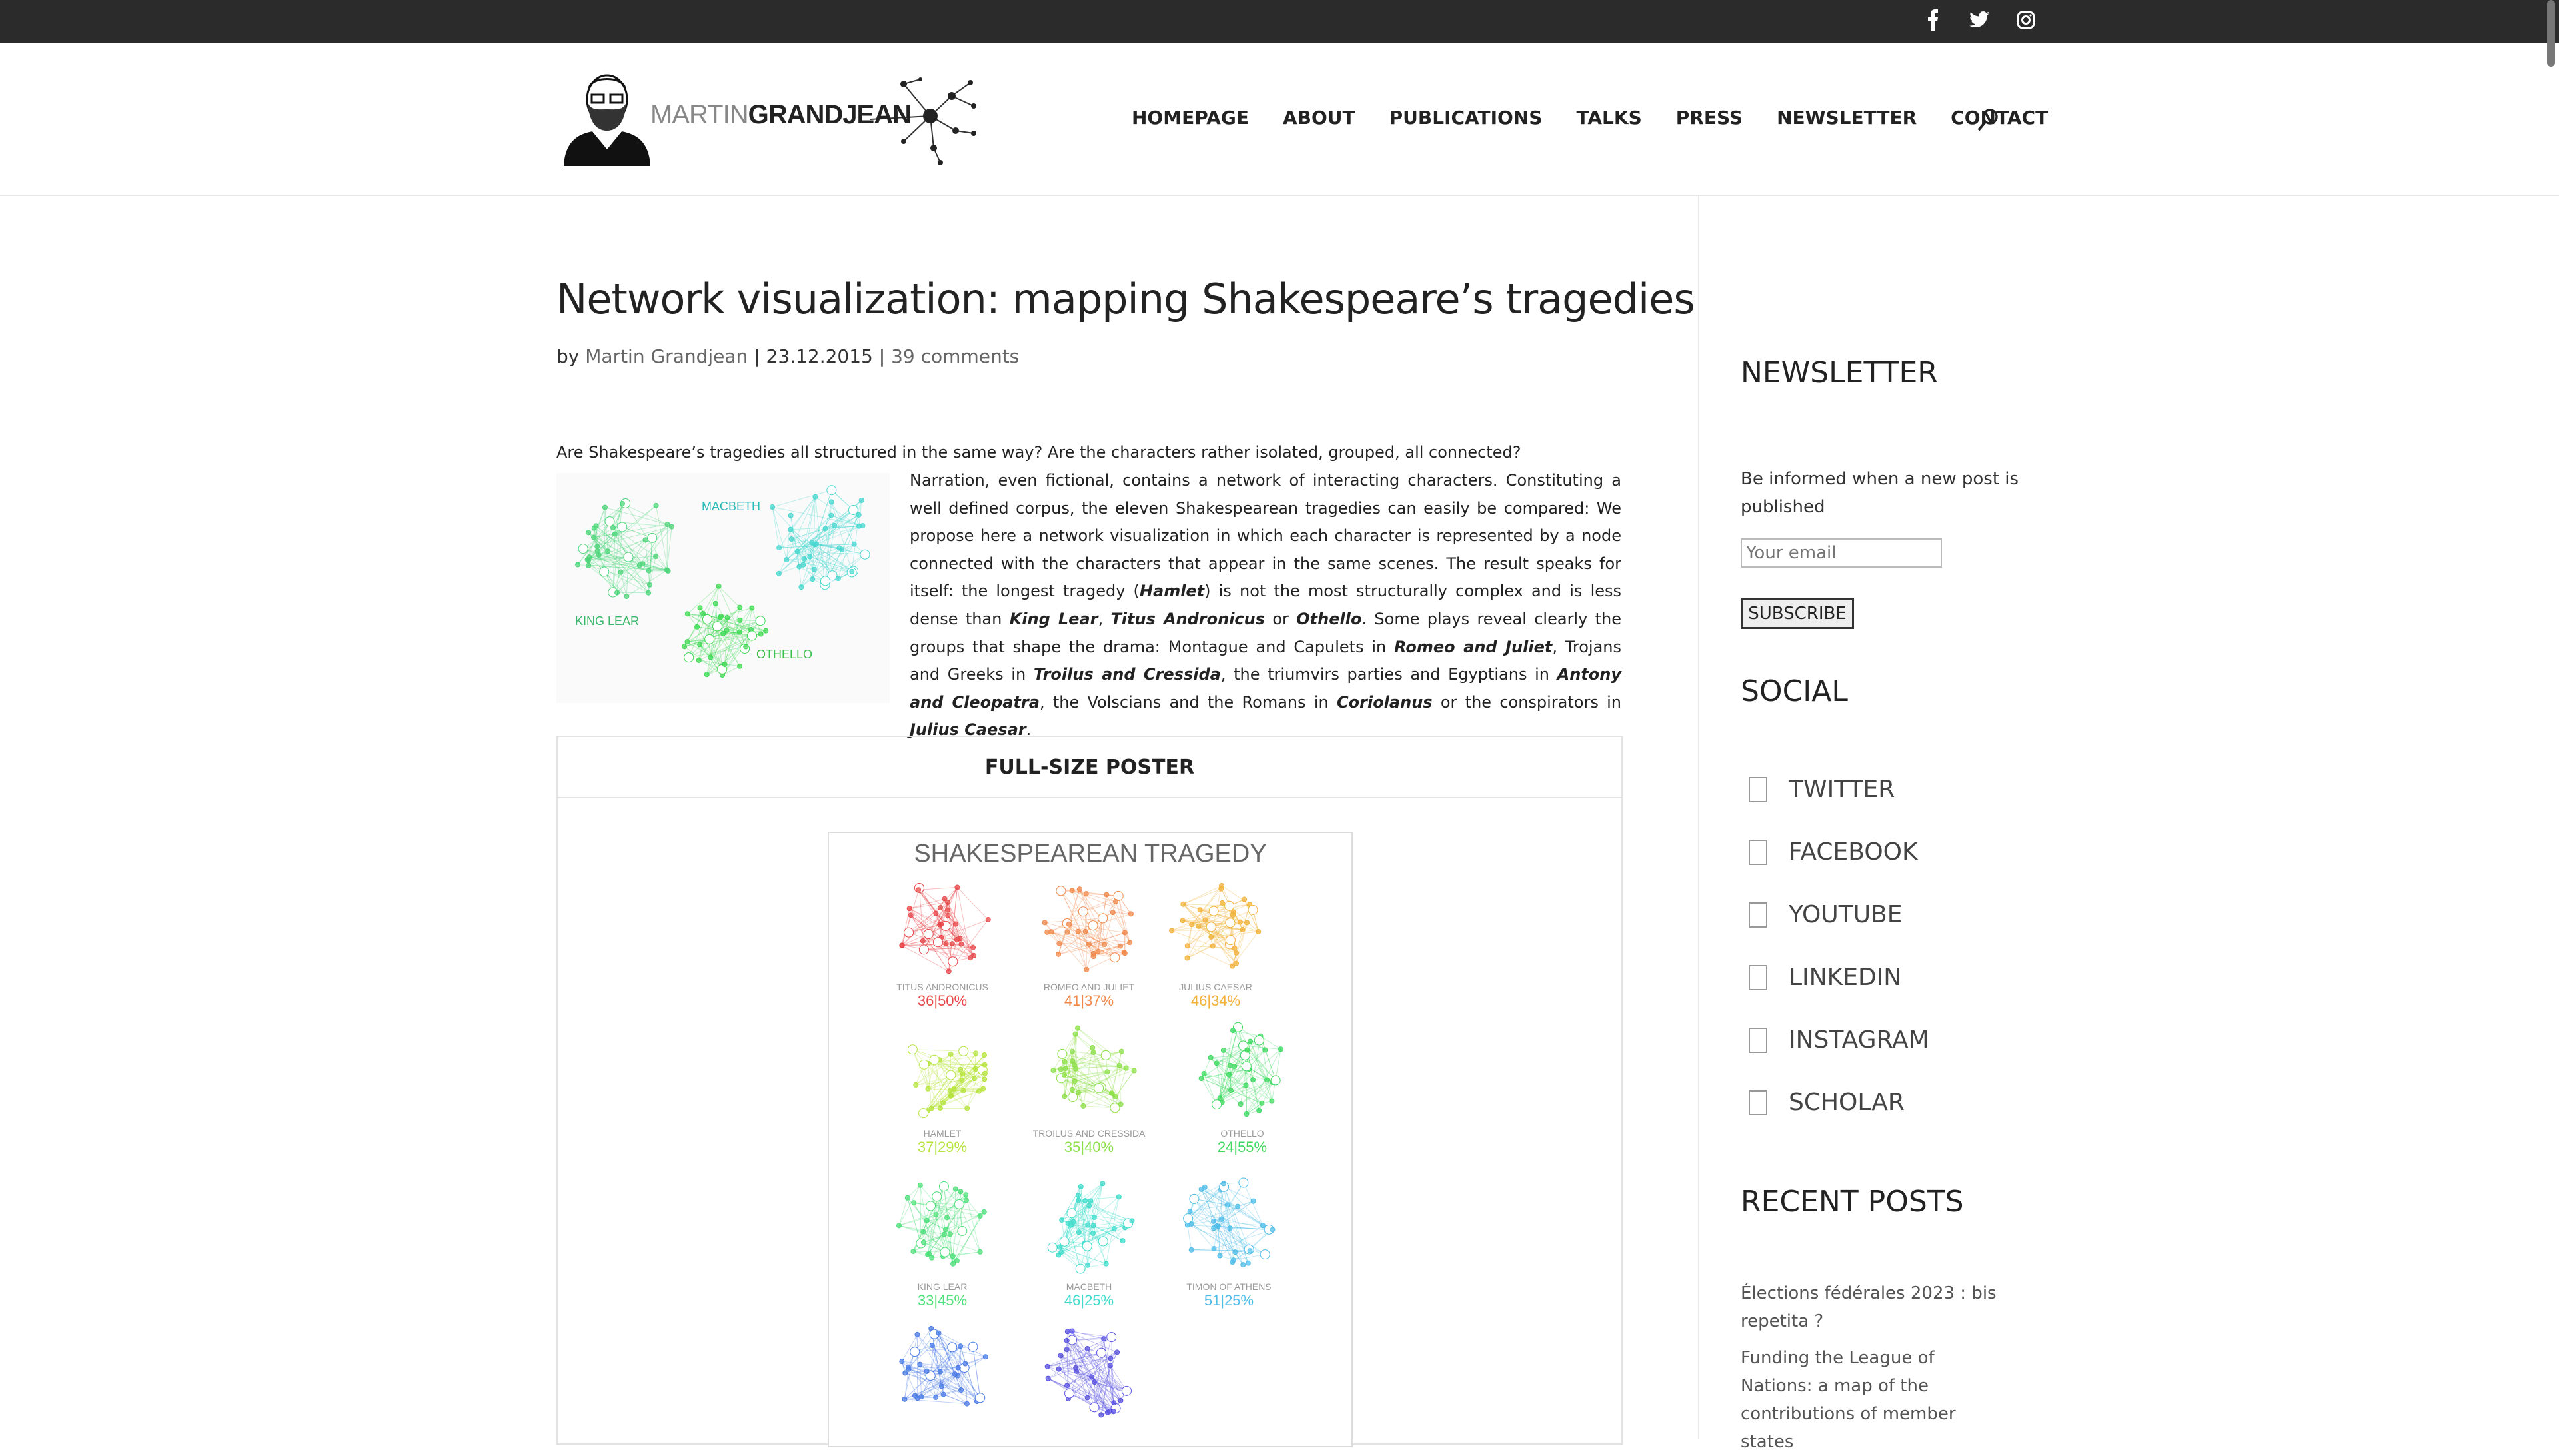 This screenshot has height=1456, width=2559. What do you see at coordinates (1822, 789) in the screenshot?
I see `social-item-twitter: TWITTER` at bounding box center [1822, 789].